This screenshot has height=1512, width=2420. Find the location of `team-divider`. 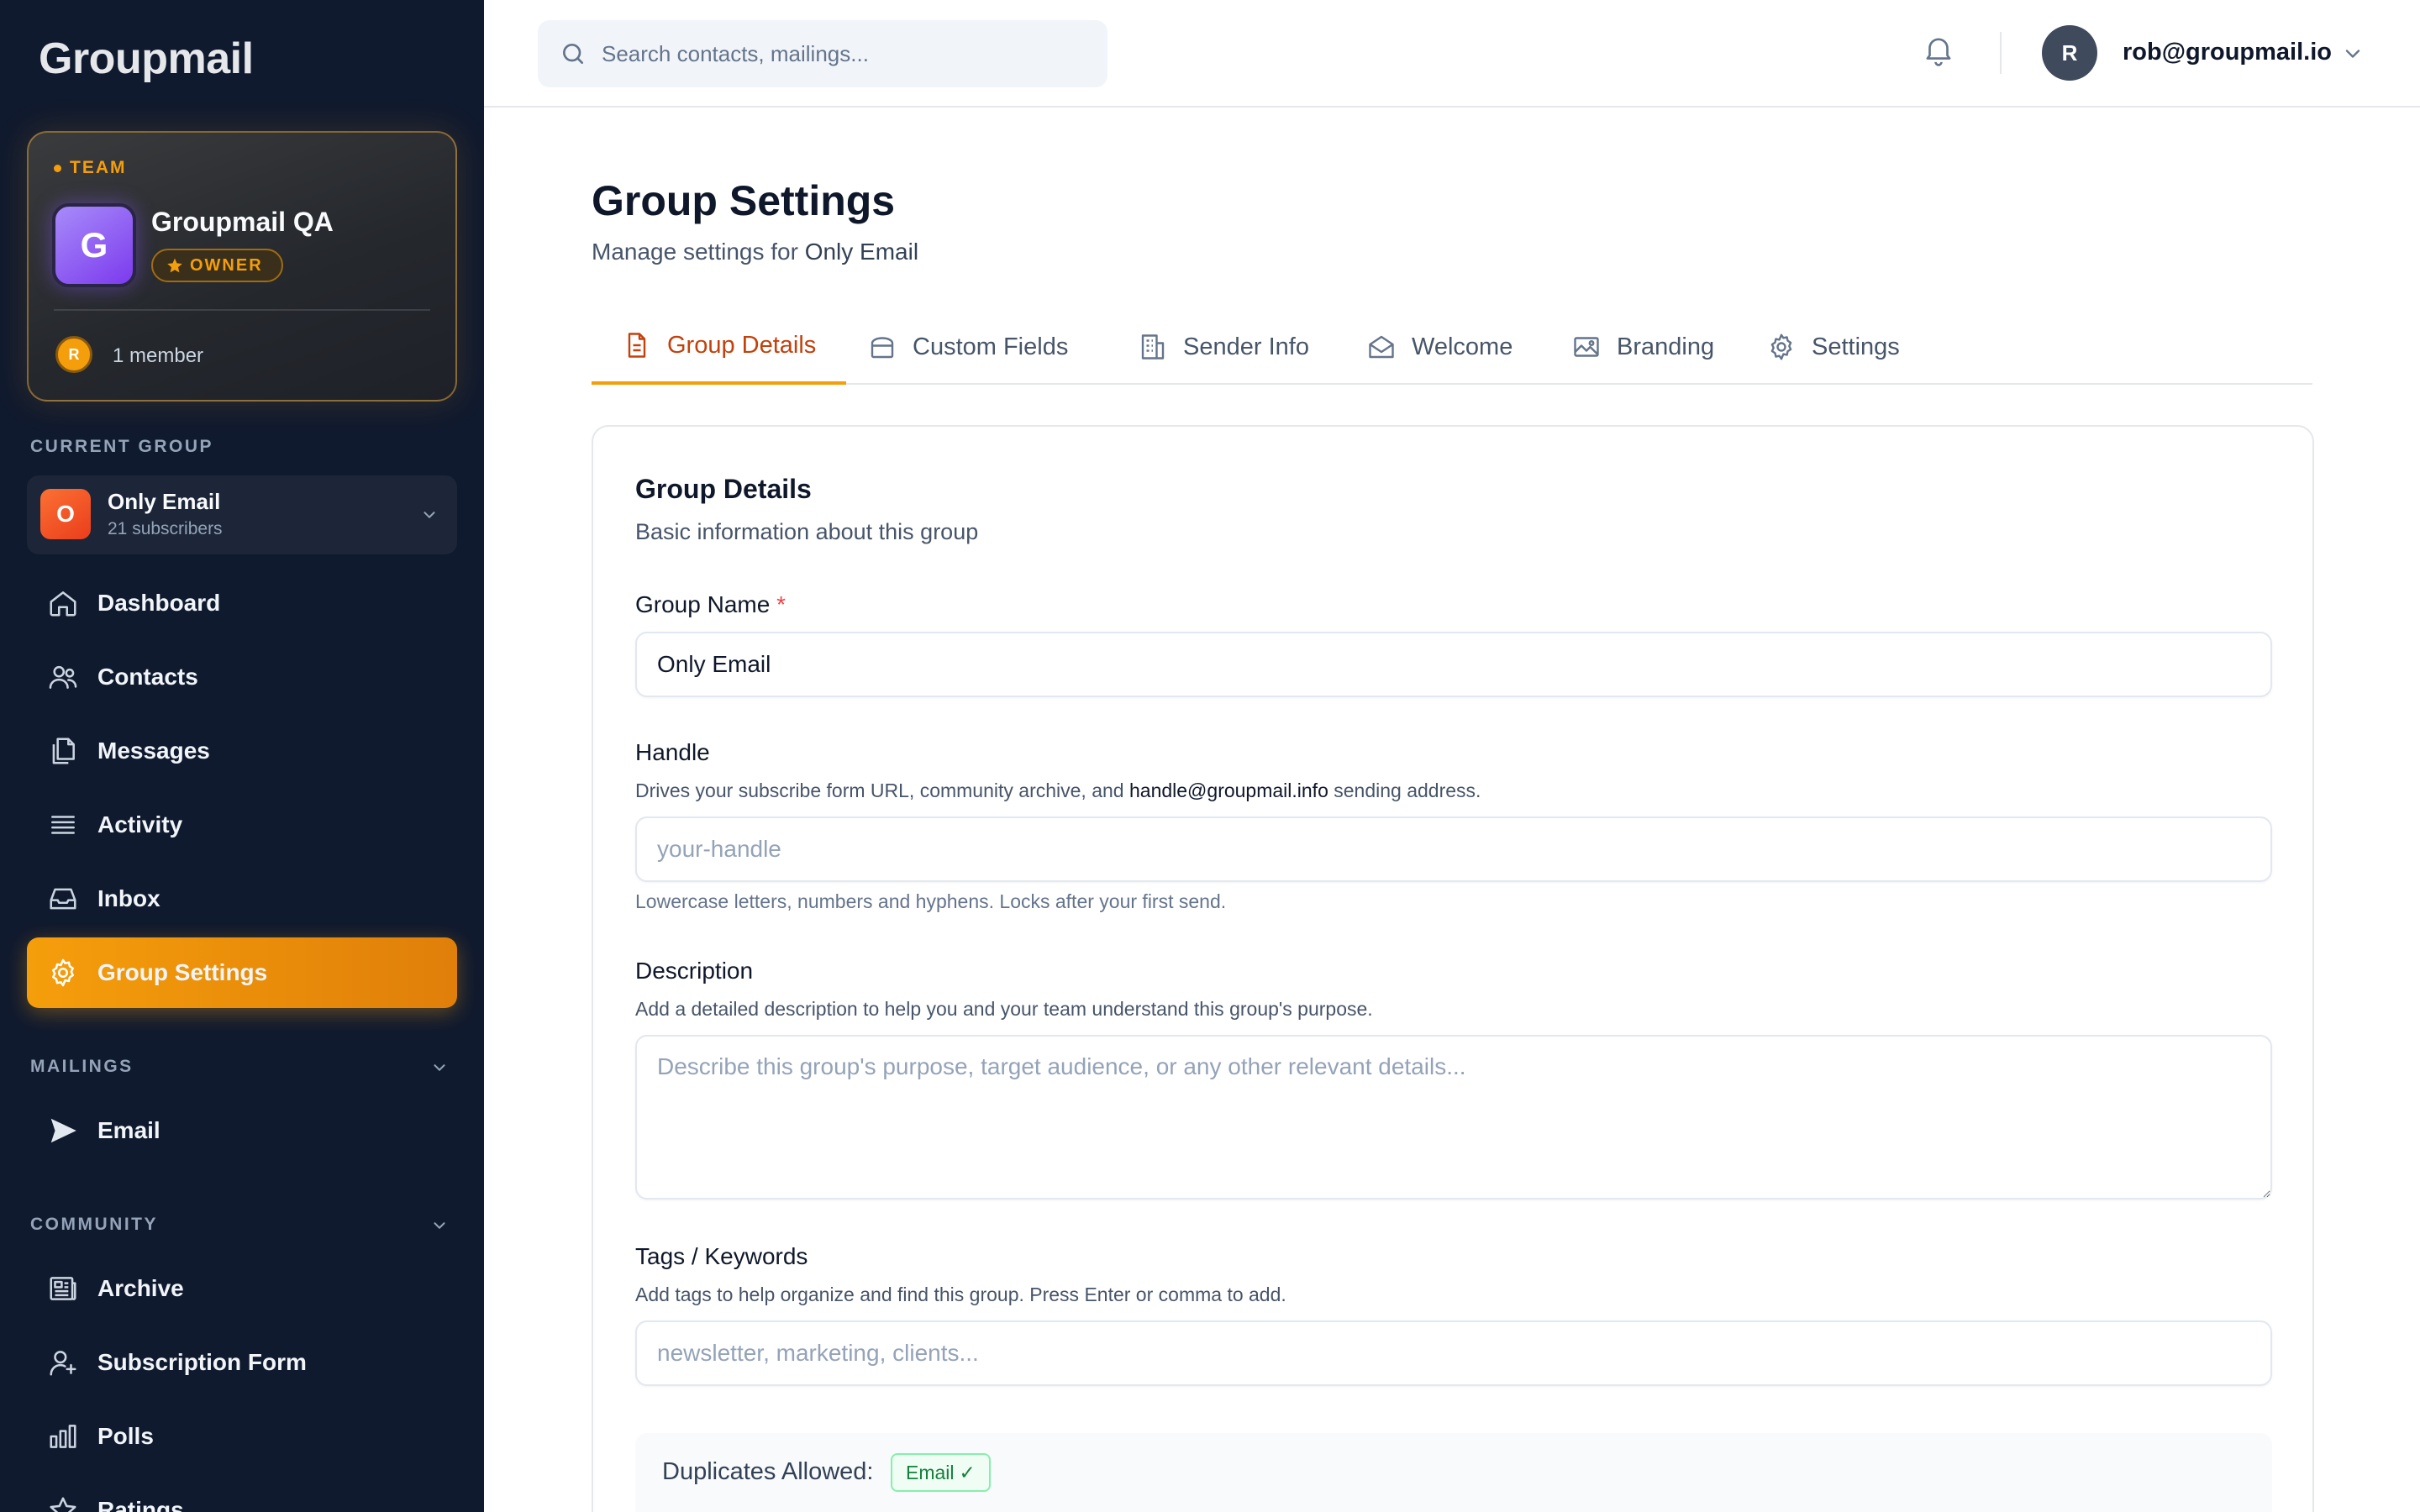

team-divider is located at coordinates (242, 310).